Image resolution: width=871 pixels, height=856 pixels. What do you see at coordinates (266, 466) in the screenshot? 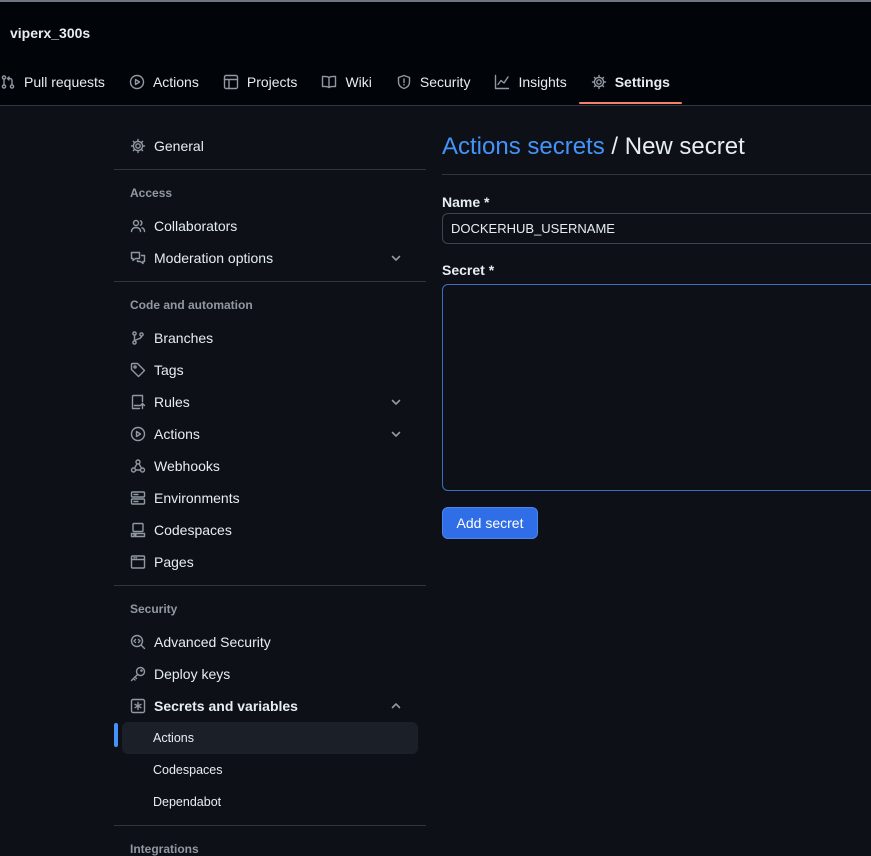
I see `sidebar-item-webhooks: Webhooks` at bounding box center [266, 466].